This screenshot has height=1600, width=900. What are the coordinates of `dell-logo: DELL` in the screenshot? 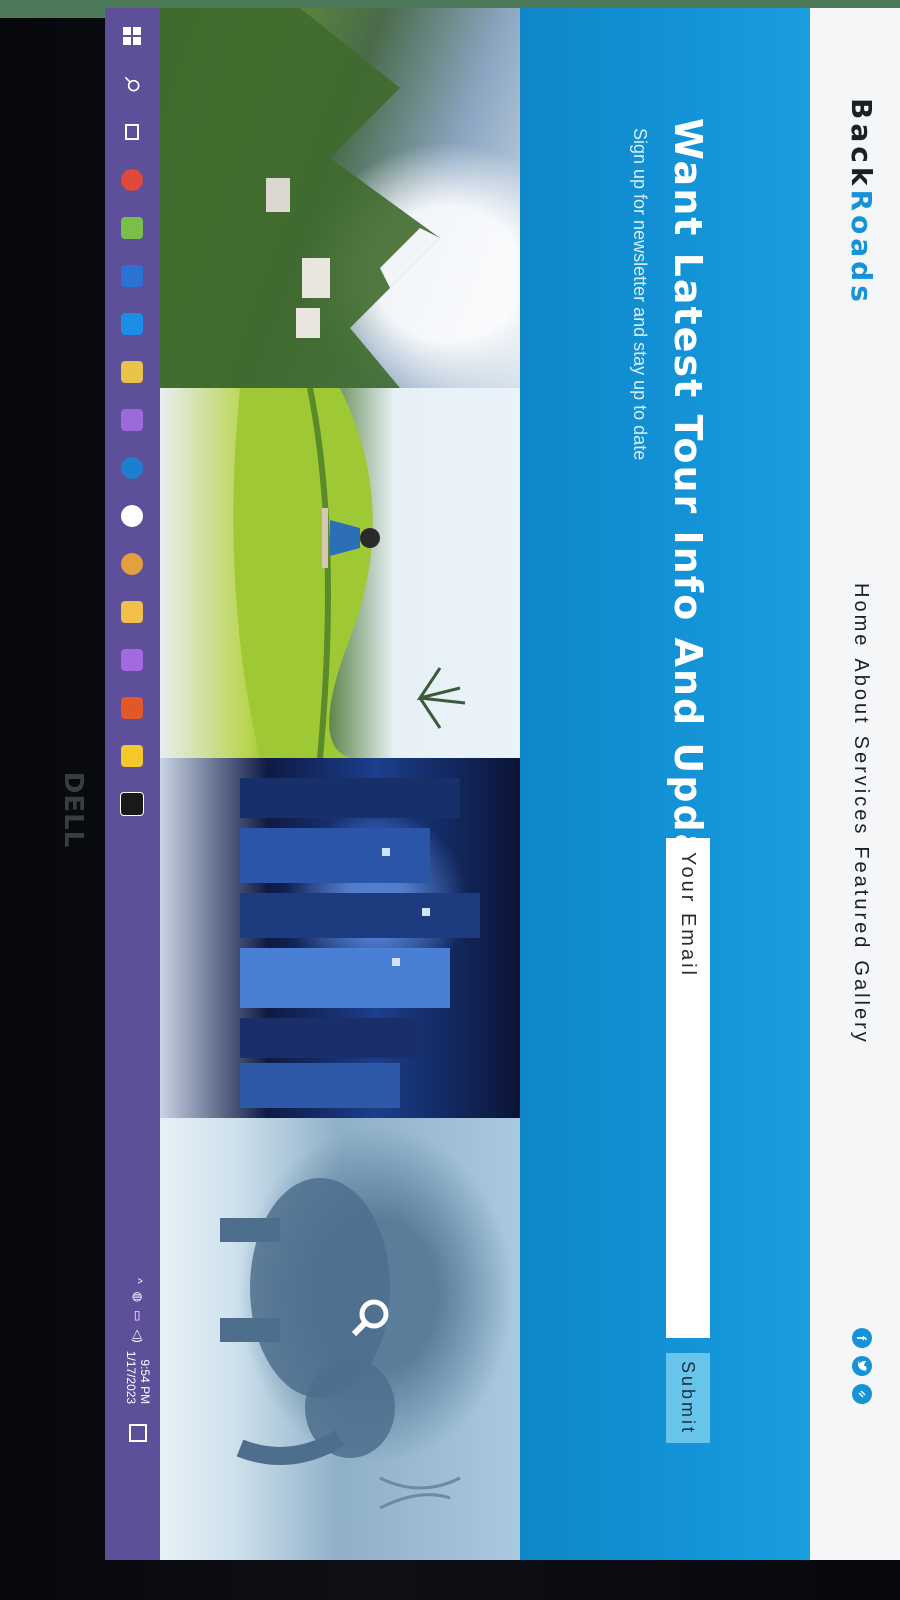 It's located at (73, 810).